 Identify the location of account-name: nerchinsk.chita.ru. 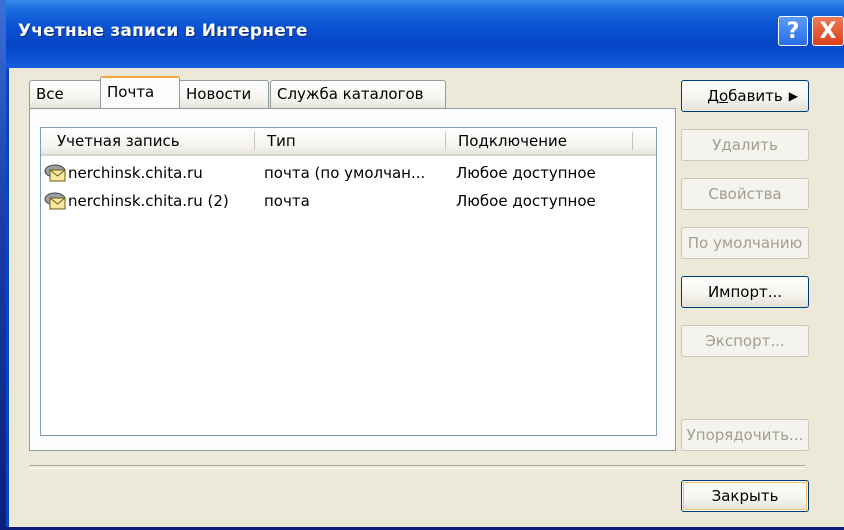
(135, 173).